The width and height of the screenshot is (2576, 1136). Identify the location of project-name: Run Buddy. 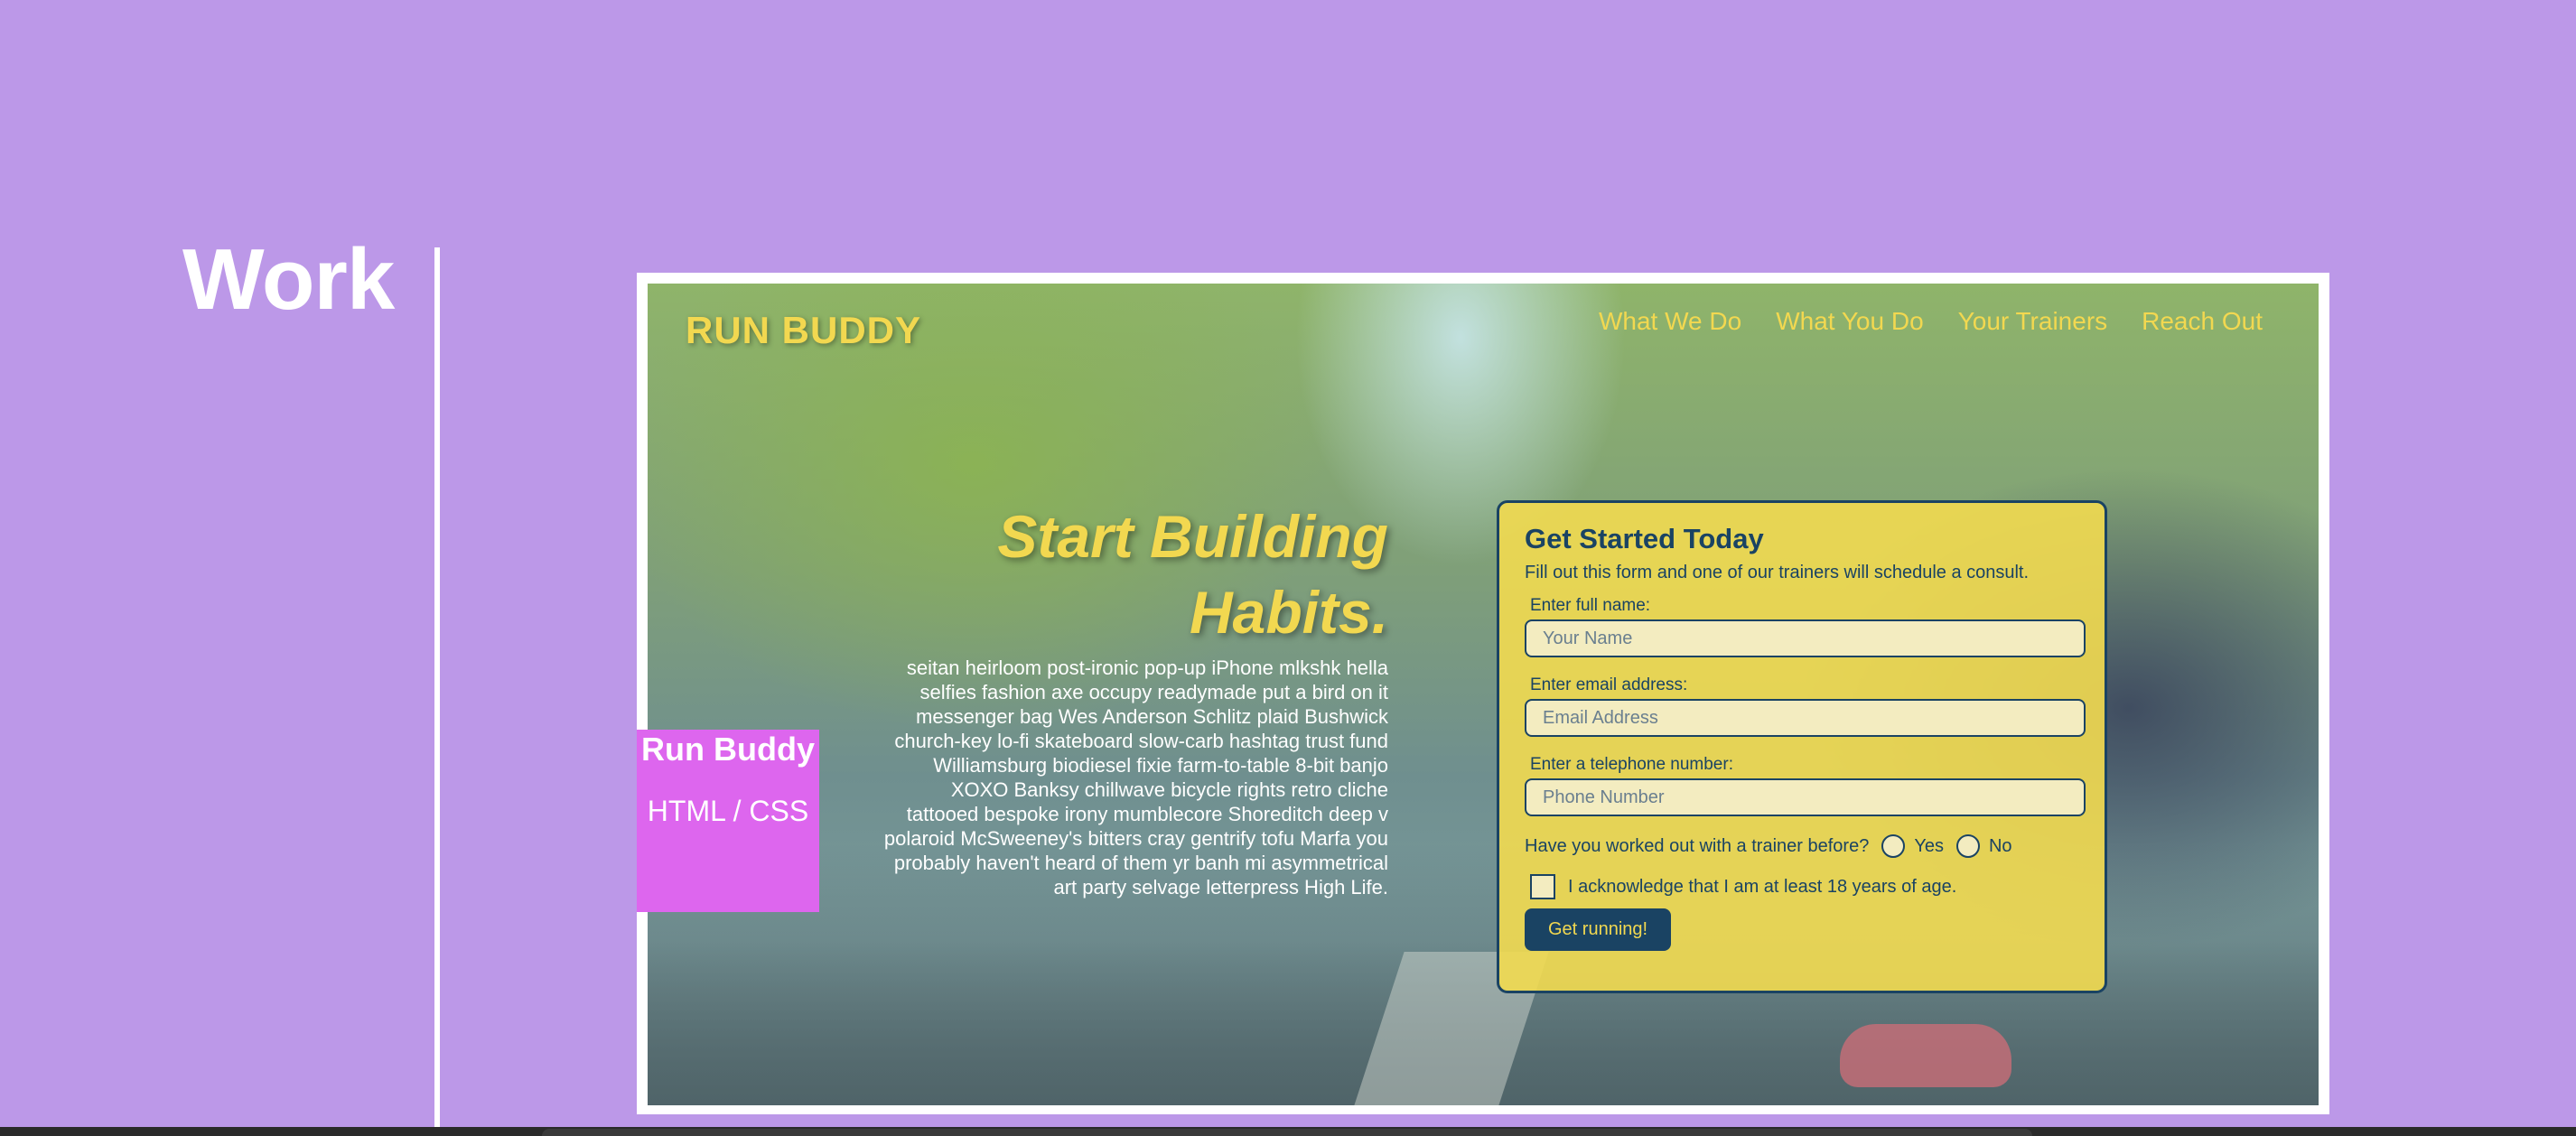
(728, 749).